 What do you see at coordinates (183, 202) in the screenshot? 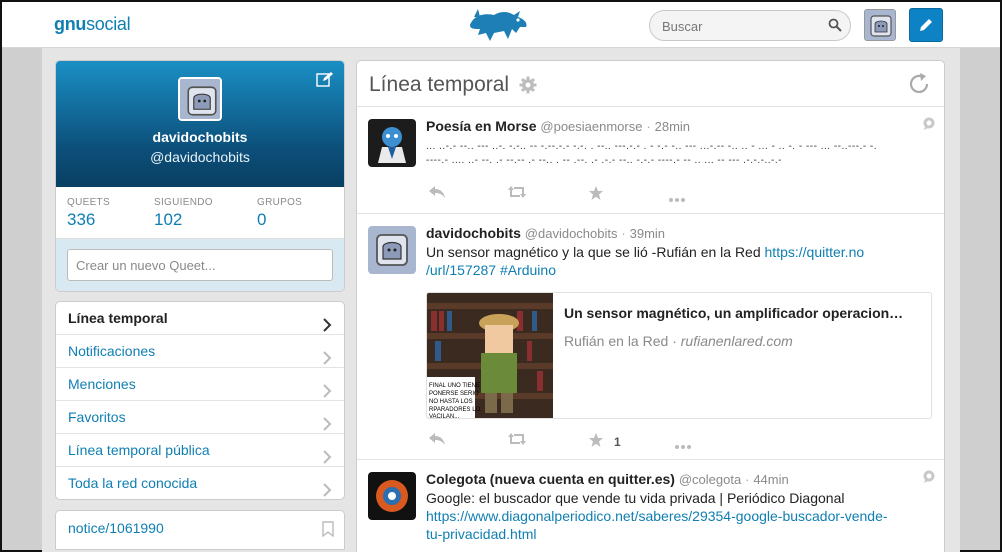
I see `stat-label: SIGUIENDO` at bounding box center [183, 202].